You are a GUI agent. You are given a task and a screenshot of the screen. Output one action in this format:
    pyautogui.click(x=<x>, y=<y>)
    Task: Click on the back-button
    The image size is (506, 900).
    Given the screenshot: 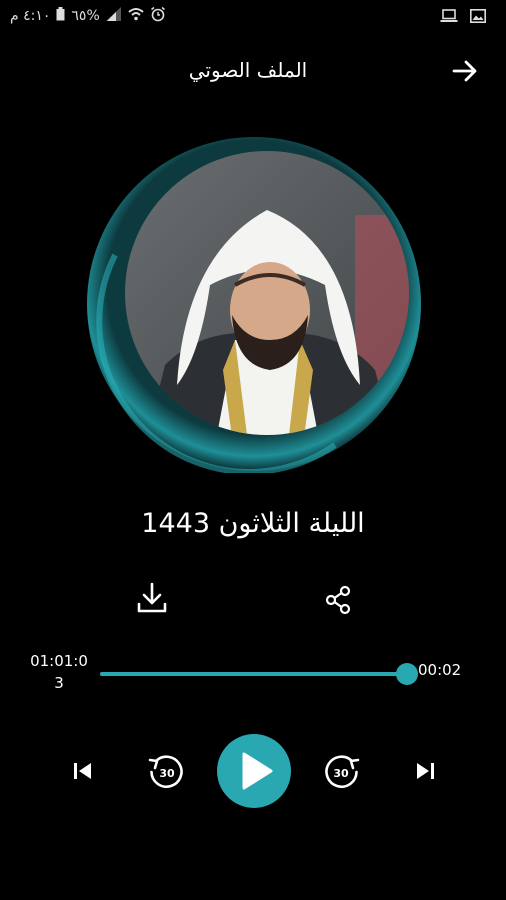 What is the action you would take?
    pyautogui.click(x=465, y=71)
    